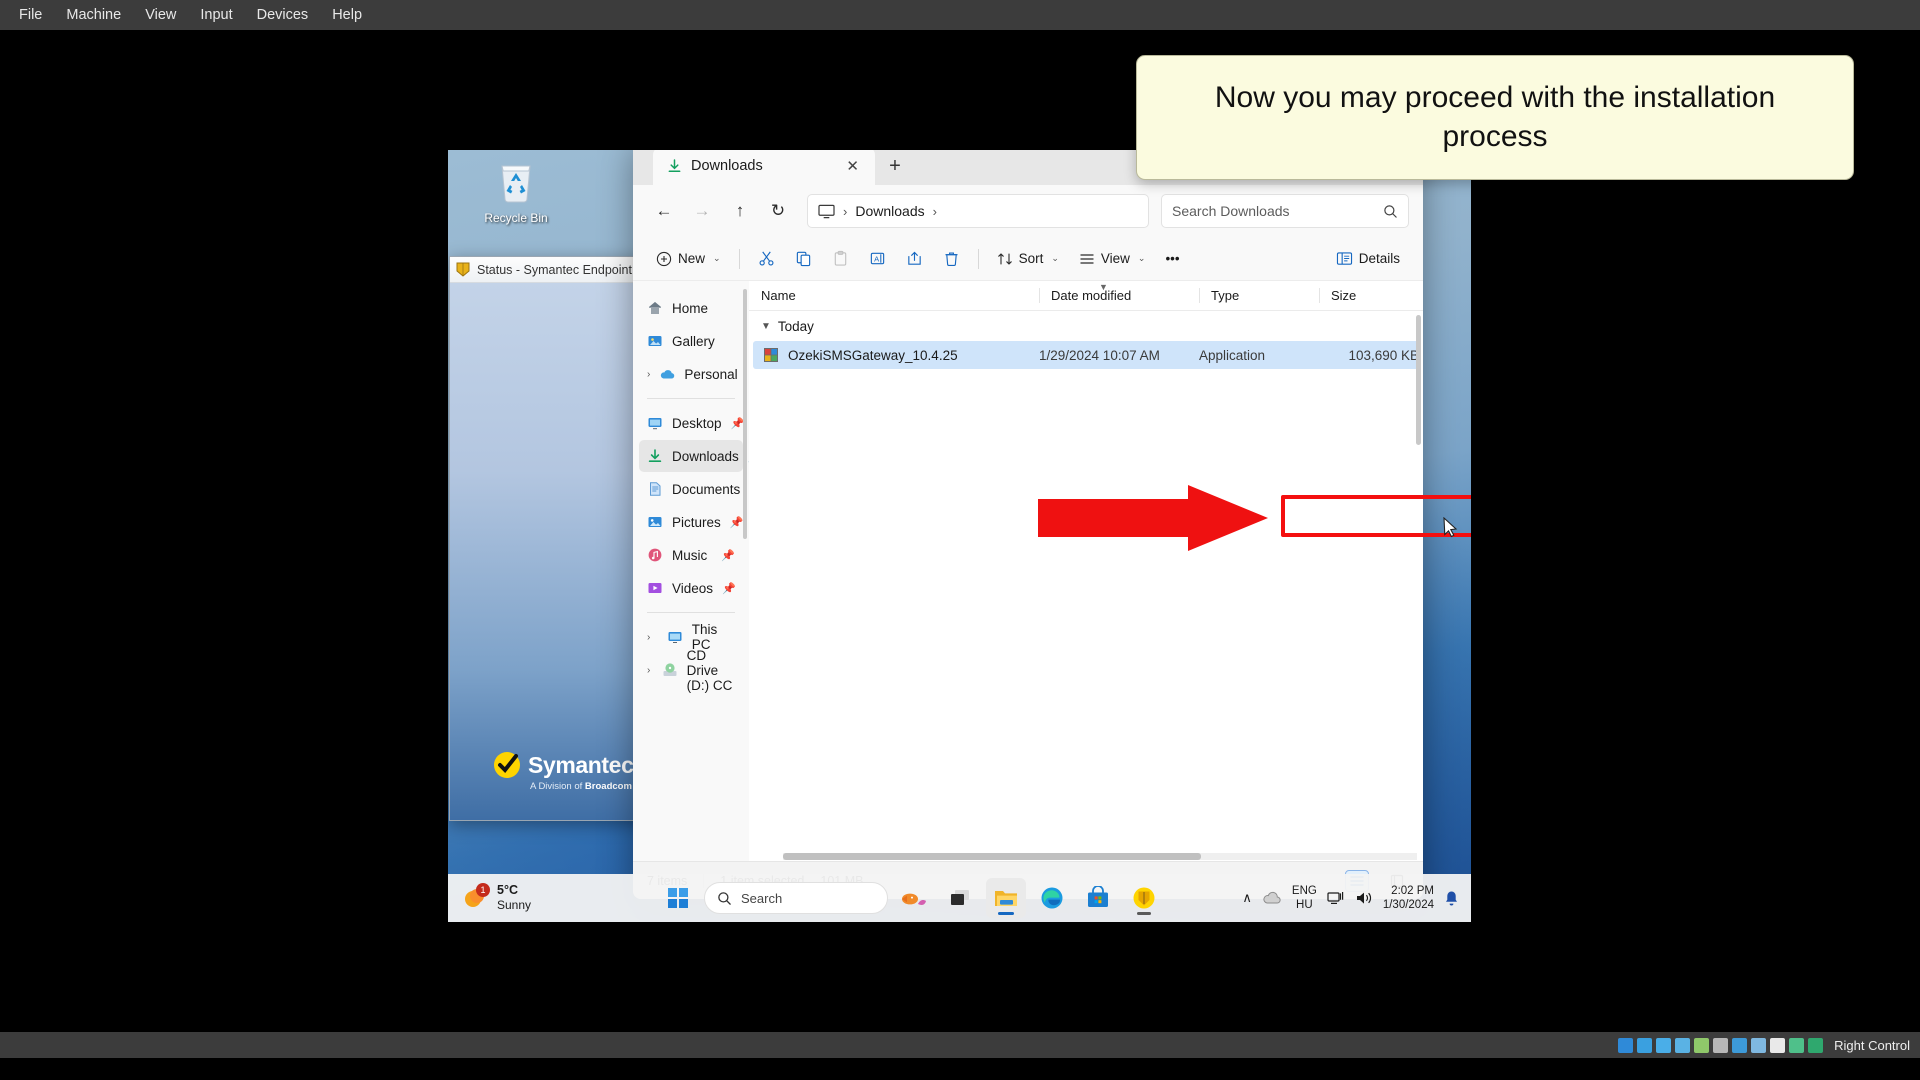 This screenshot has width=1920, height=1080. Describe the element at coordinates (1408, 898) in the screenshot. I see `taskbar-clock: 2:02 PM 1/30/2024` at that location.